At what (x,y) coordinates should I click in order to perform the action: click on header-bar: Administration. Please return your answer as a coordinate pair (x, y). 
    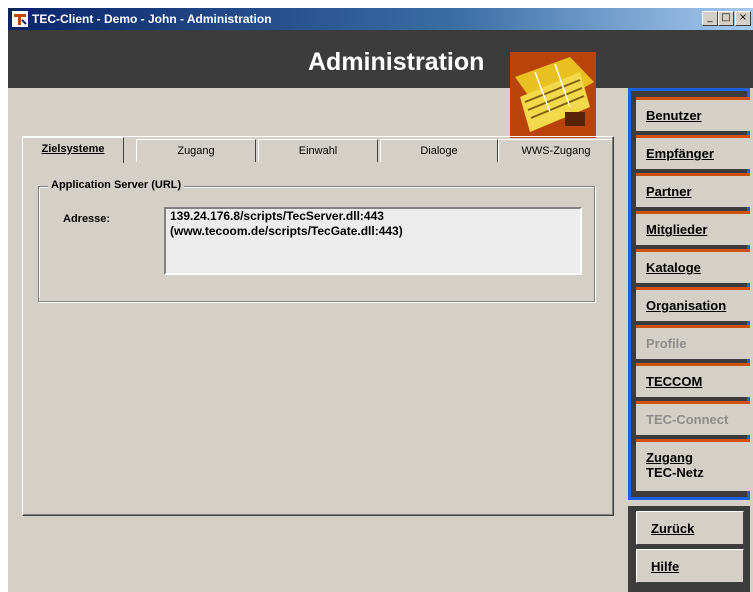
    Looking at the image, I should click on (380, 59).